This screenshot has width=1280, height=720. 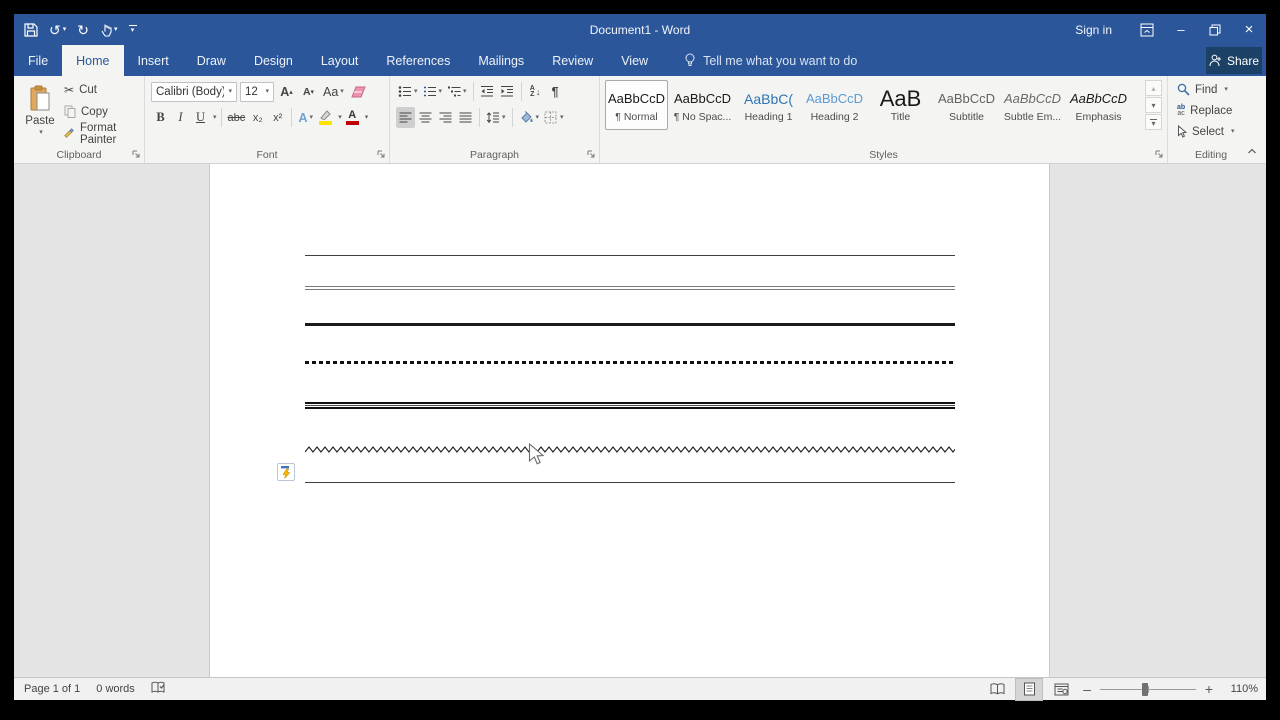 I want to click on underline-dropdown-icon: ▾, so click(x=215, y=117).